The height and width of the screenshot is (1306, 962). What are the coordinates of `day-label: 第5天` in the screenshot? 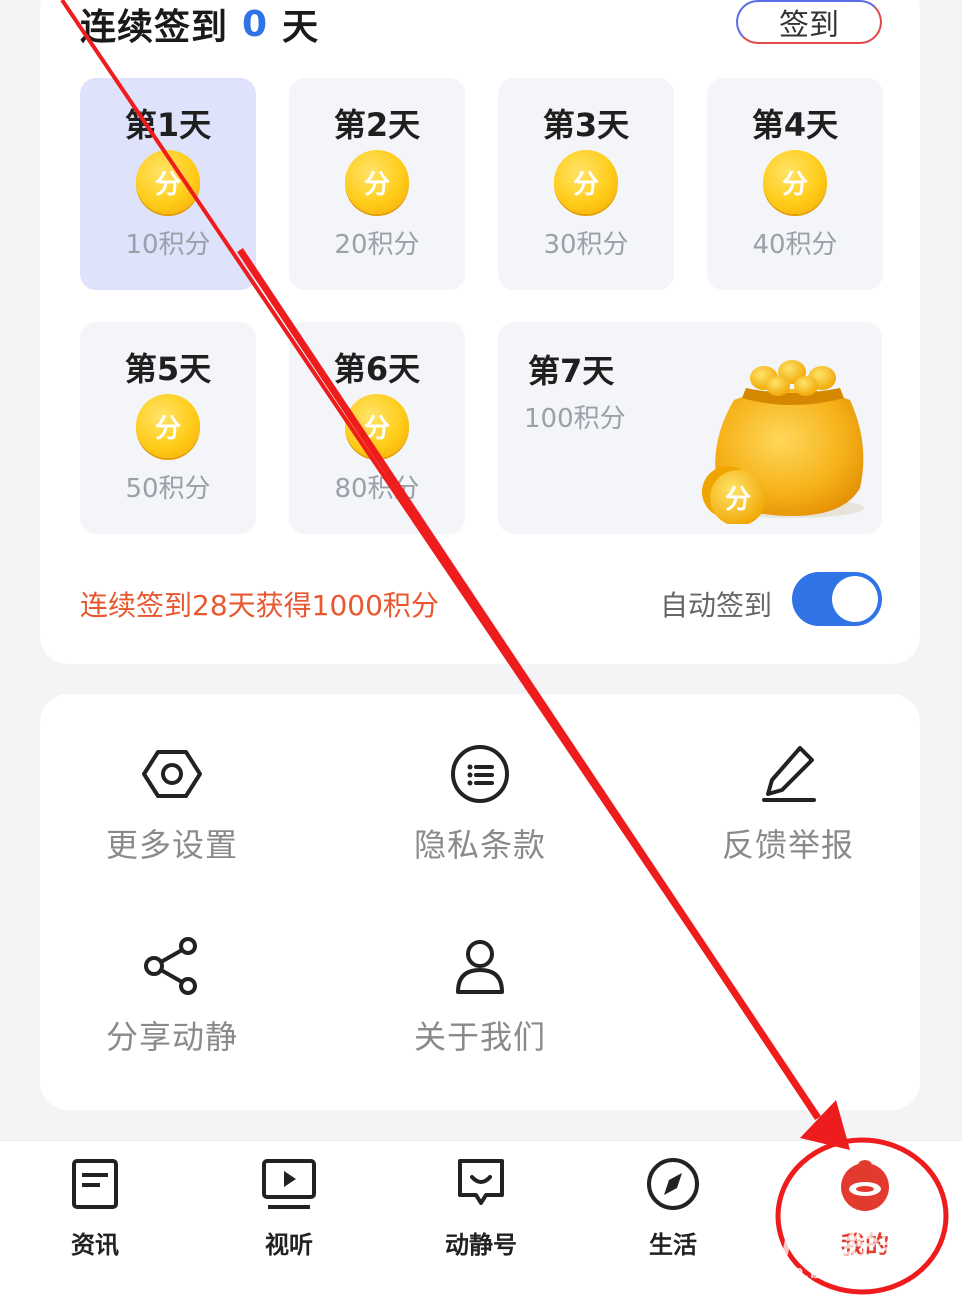 It's located at (168, 369).